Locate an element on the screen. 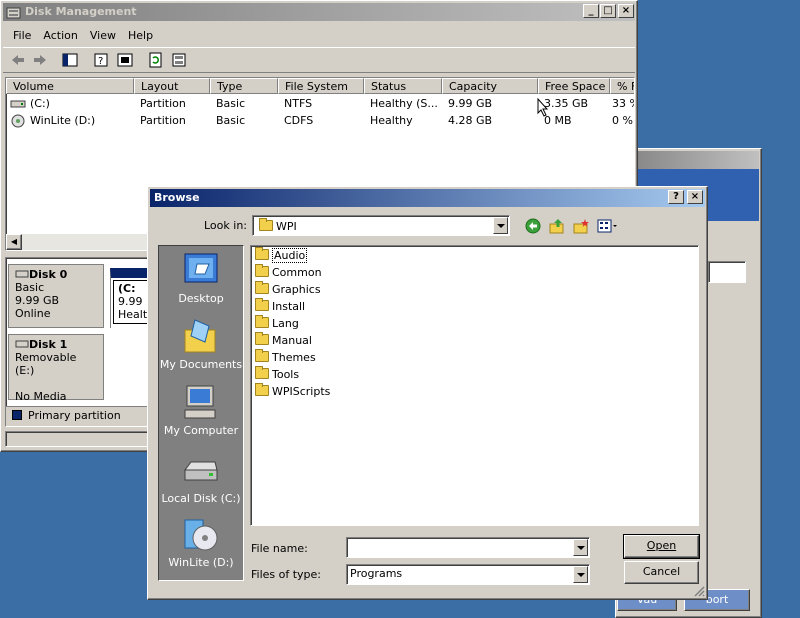  background-window-field is located at coordinates (727, 272).